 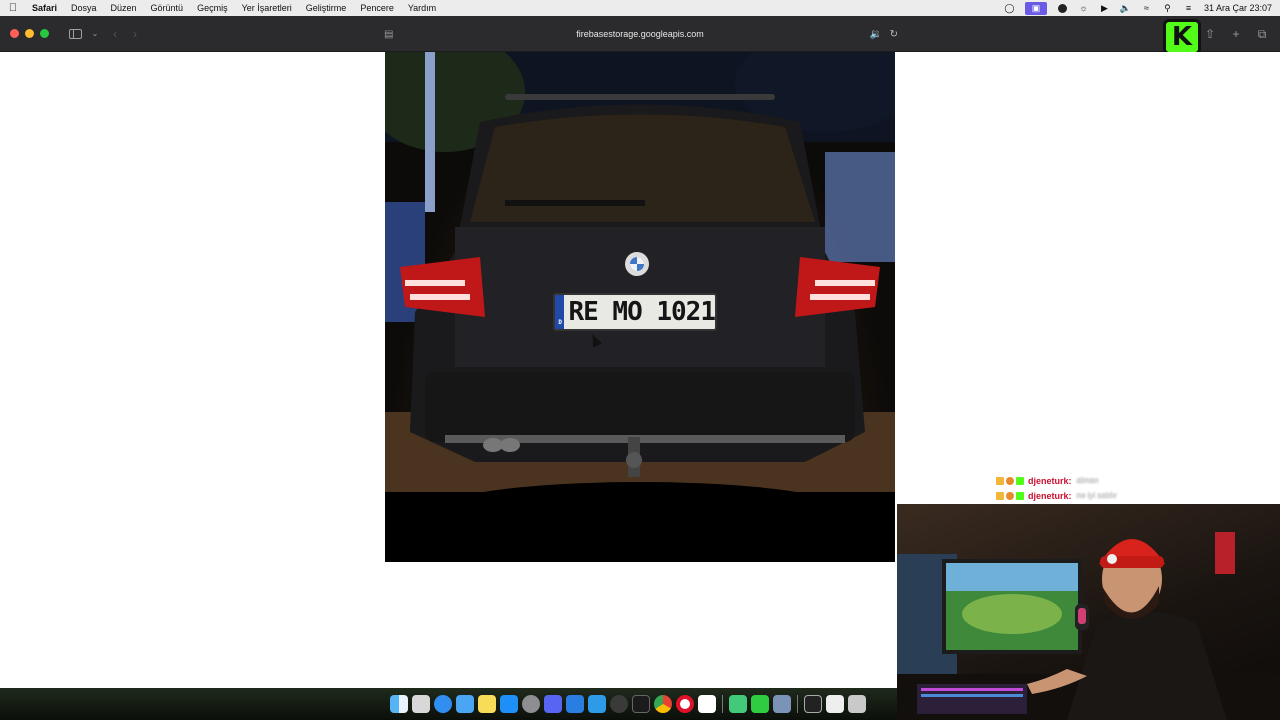 I want to click on terminal-icon, so click(x=641, y=704).